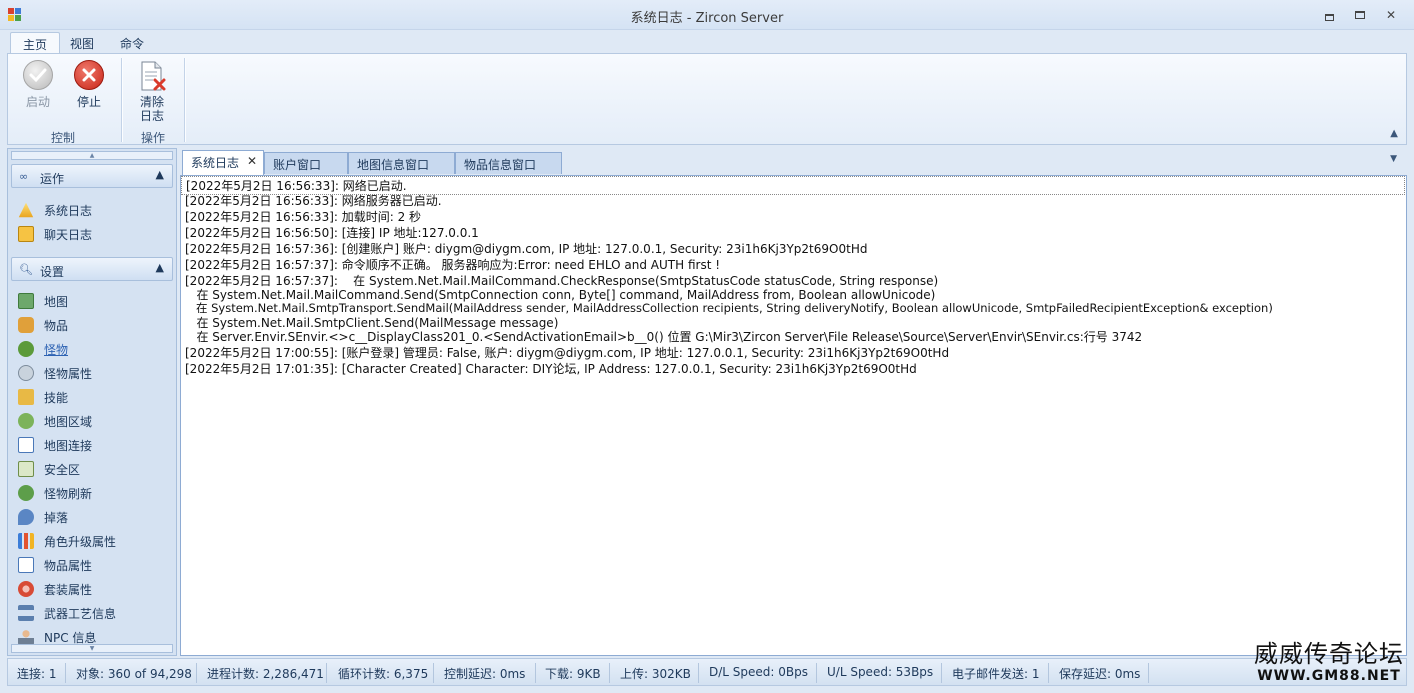  What do you see at coordinates (707, 42) in the screenshot?
I see `ribbon-tab-strip: 主页 视图 命令` at bounding box center [707, 42].